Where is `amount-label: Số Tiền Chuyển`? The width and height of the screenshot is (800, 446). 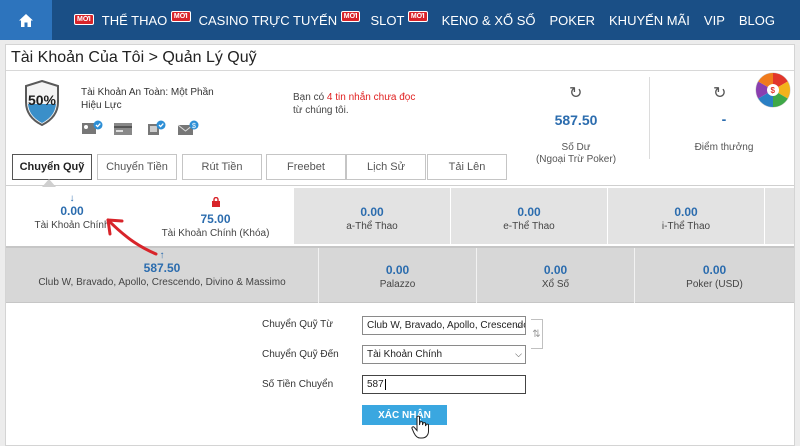
amount-label: Số Tiền Chuyển is located at coordinates (298, 384).